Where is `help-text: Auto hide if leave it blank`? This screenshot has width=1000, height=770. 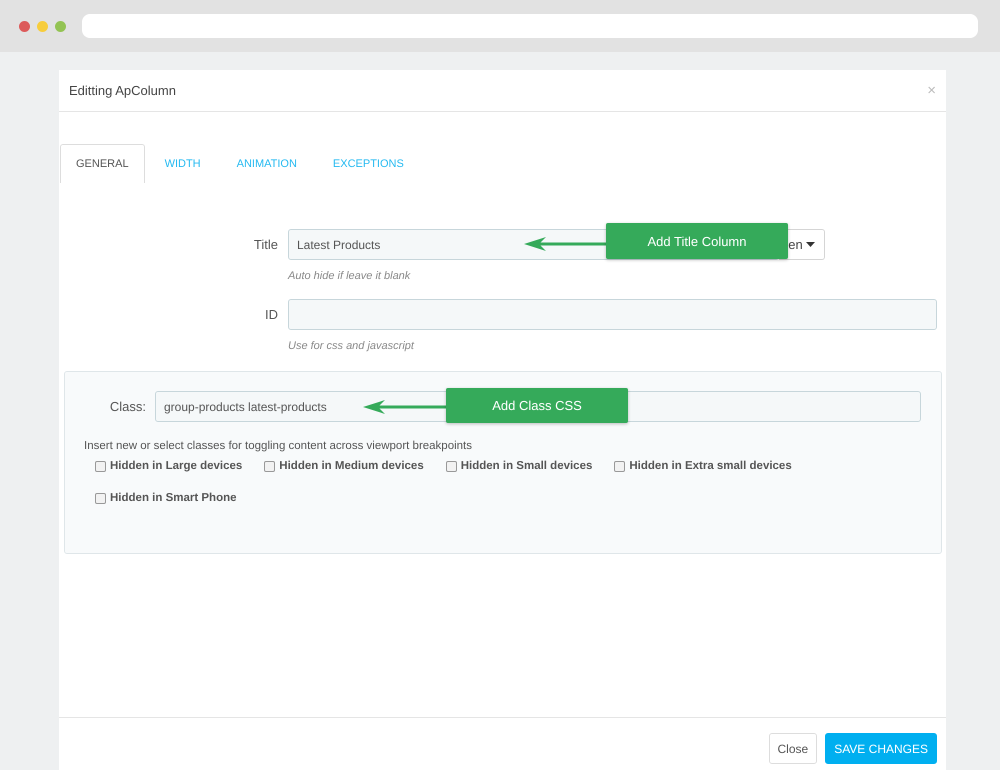 help-text: Auto hide if leave it blank is located at coordinates (350, 276).